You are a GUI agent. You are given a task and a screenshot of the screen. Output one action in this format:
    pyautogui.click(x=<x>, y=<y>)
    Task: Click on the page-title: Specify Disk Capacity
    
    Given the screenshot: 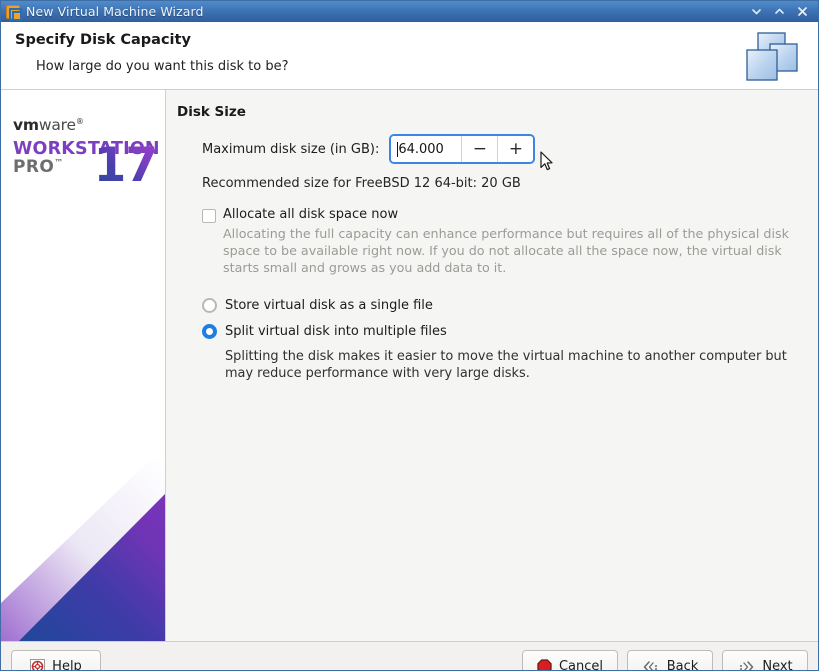 What is the action you would take?
    pyautogui.click(x=103, y=40)
    